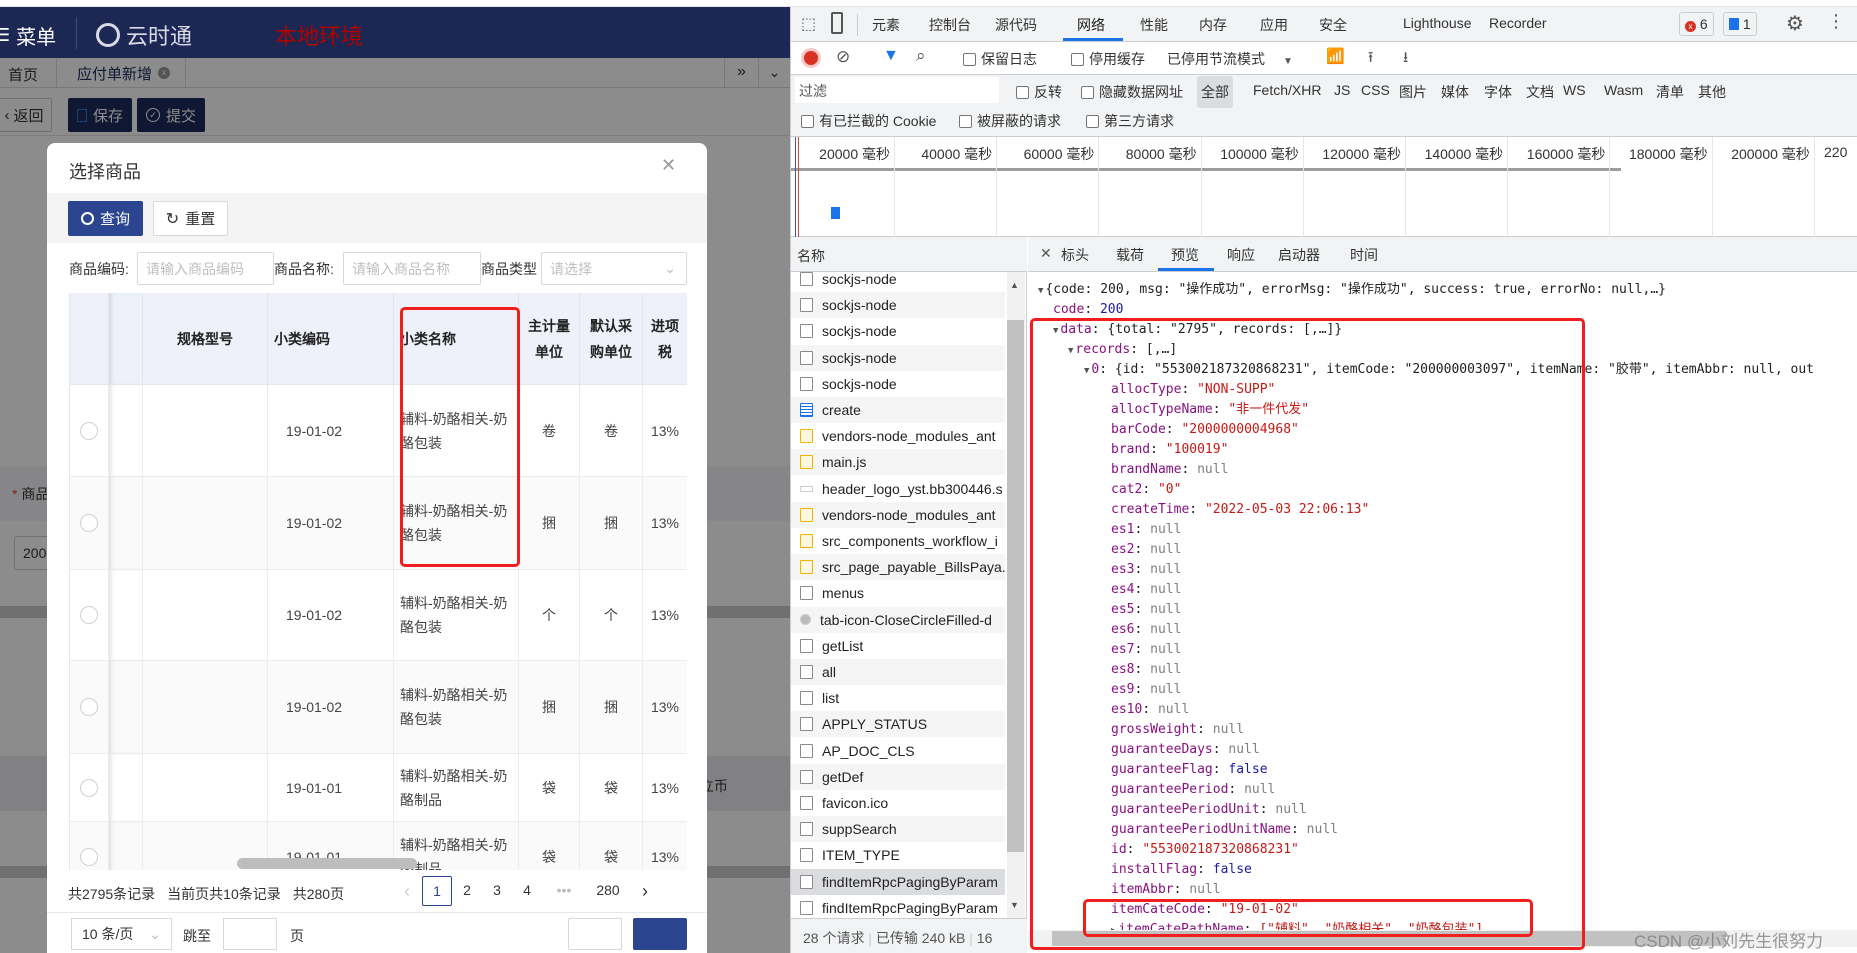 This screenshot has width=1857, height=953. I want to click on type-filter-文档: 文档, so click(1540, 92).